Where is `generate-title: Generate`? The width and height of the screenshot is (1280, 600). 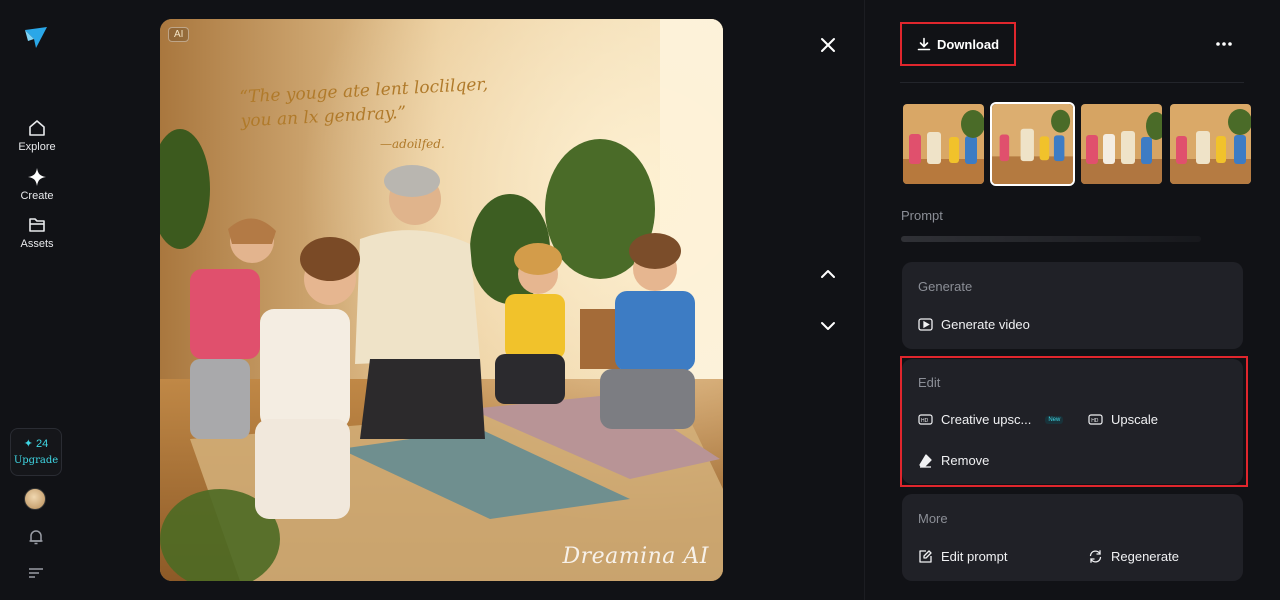
generate-title: Generate is located at coordinates (945, 286).